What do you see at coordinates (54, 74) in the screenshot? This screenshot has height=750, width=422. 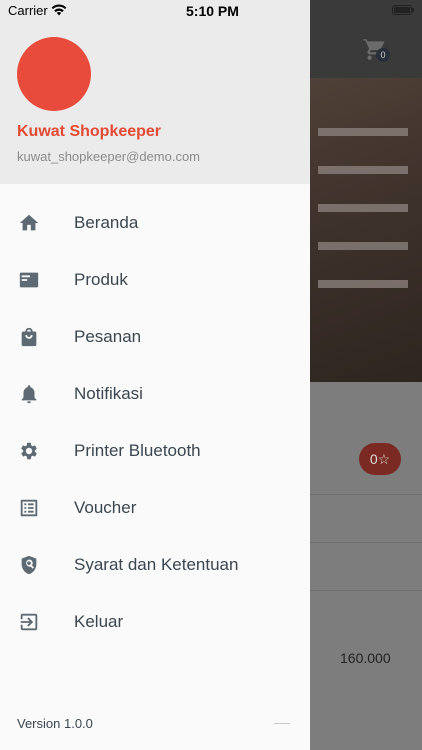 I see `avatar` at bounding box center [54, 74].